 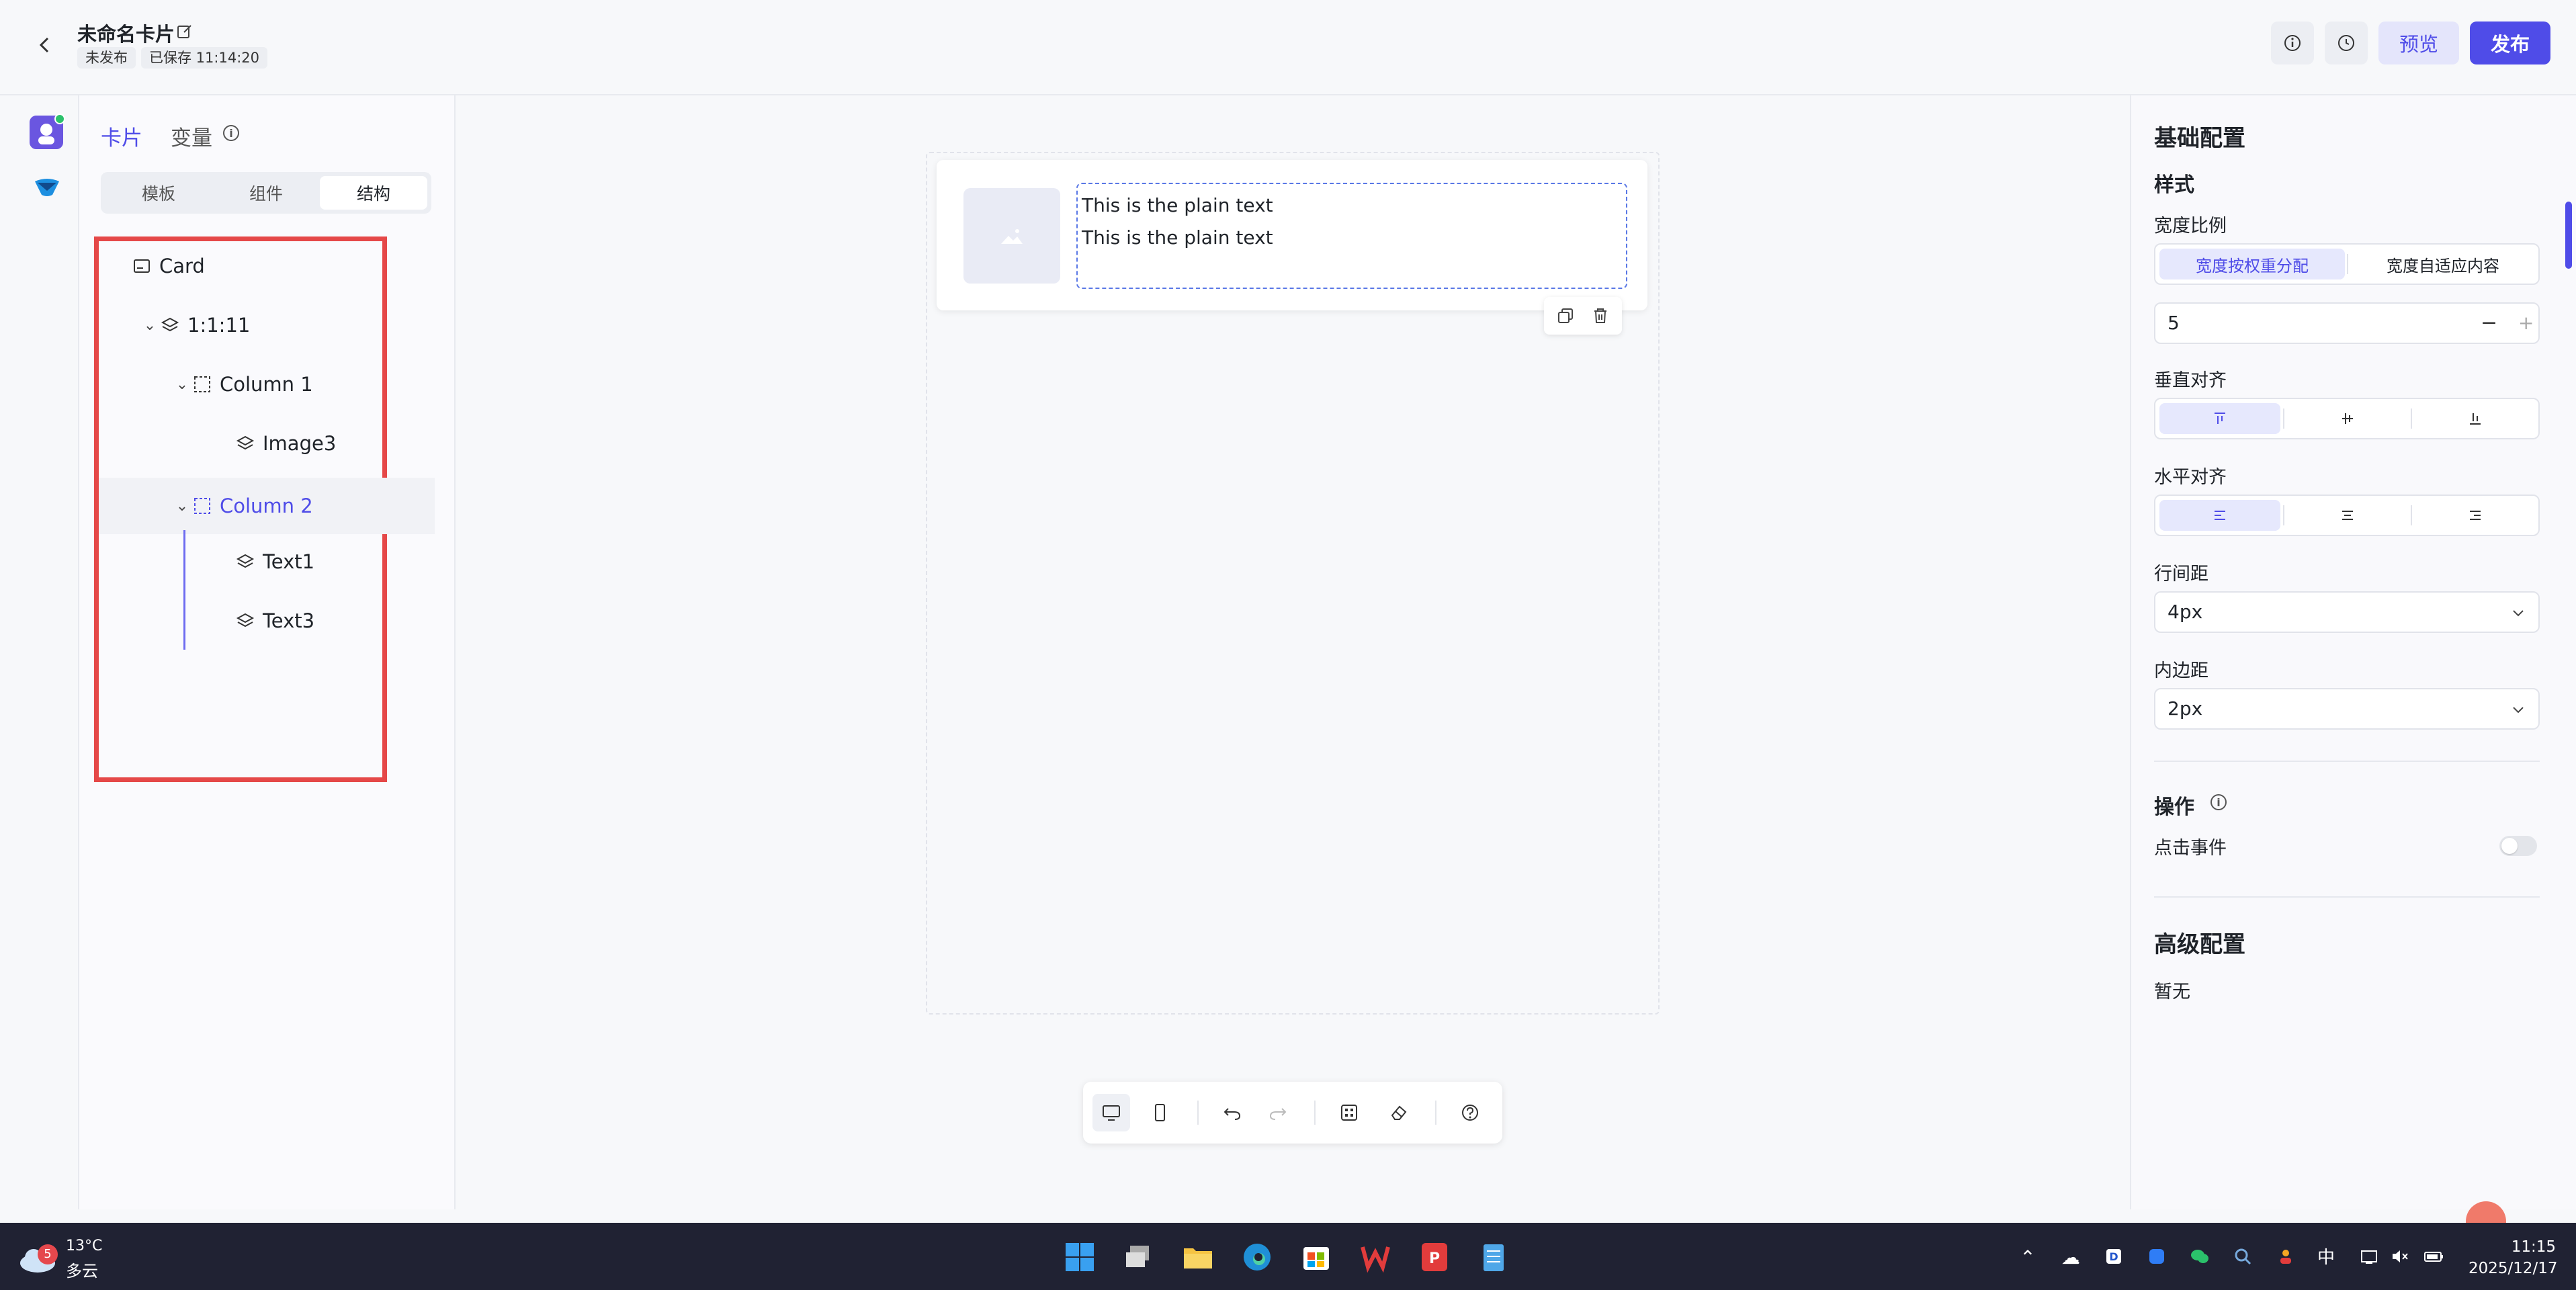 I want to click on help-icon, so click(x=1470, y=1113).